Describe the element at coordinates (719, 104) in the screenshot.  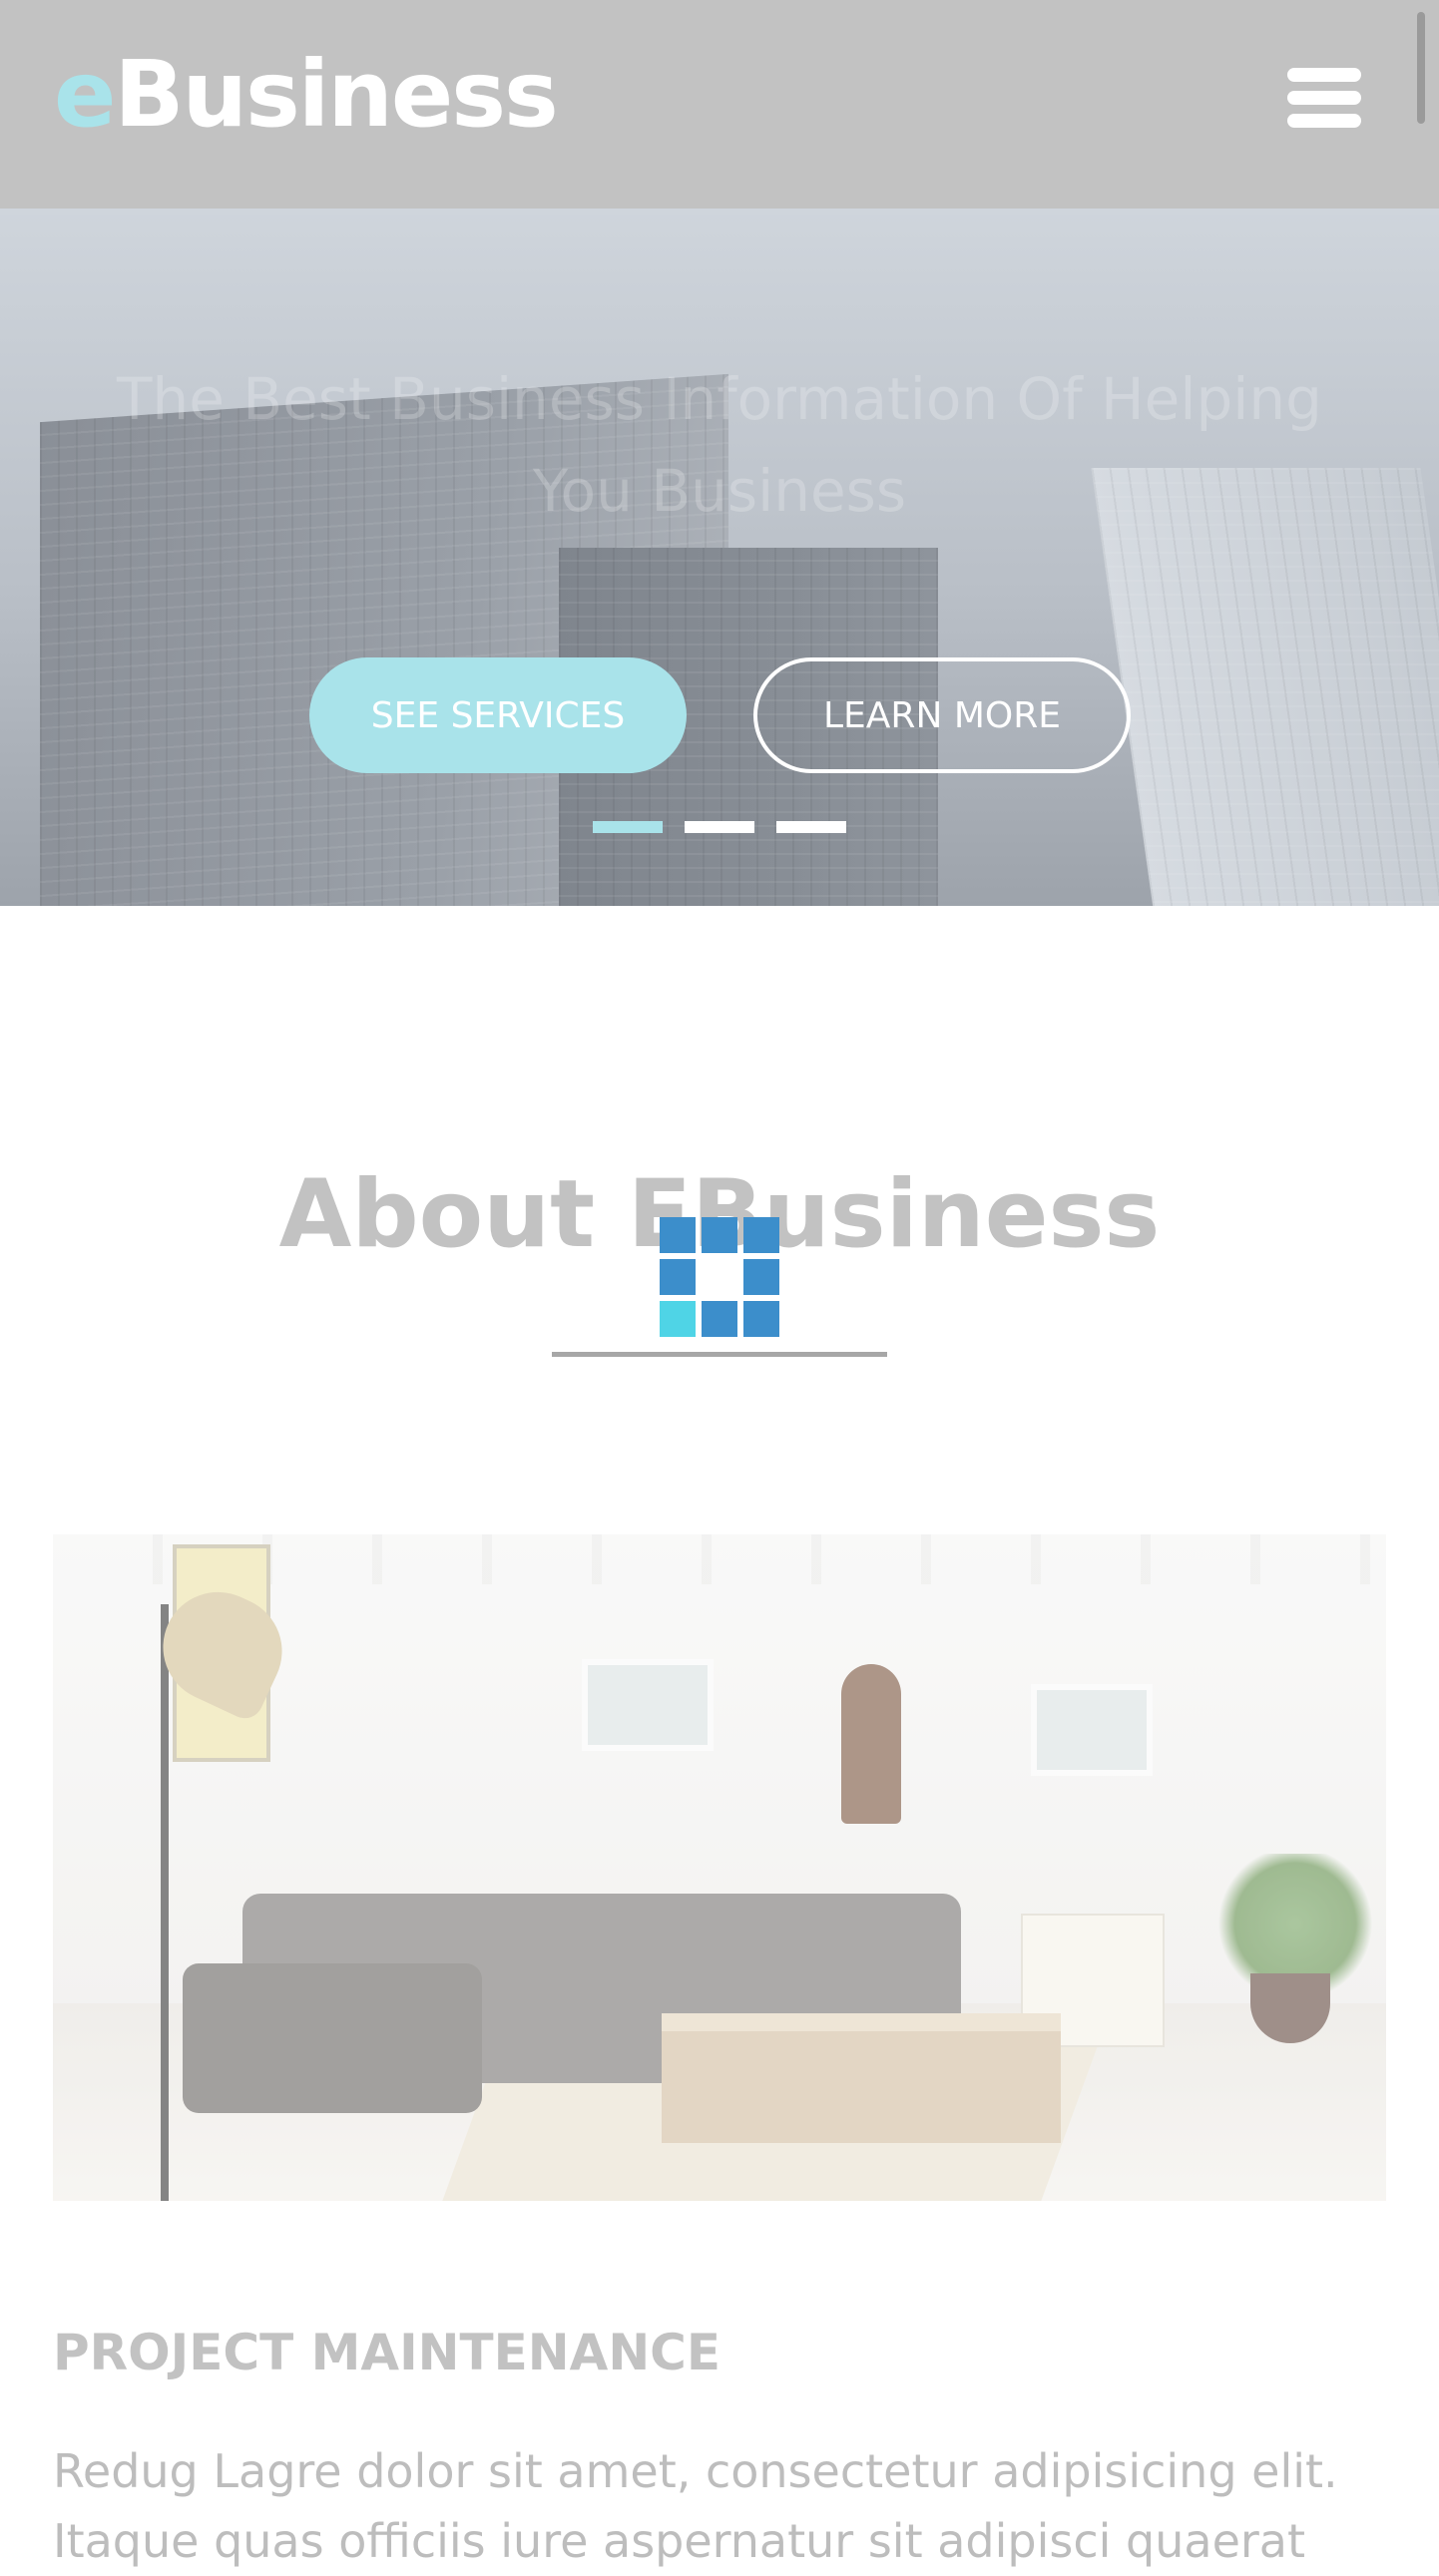
I see `site-header: eBusiness` at that location.